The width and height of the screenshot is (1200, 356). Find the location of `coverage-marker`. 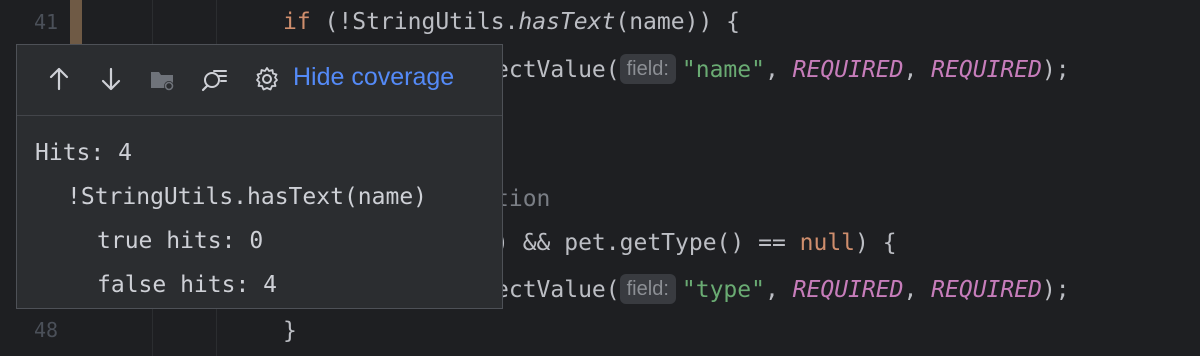

coverage-marker is located at coordinates (76, 22).